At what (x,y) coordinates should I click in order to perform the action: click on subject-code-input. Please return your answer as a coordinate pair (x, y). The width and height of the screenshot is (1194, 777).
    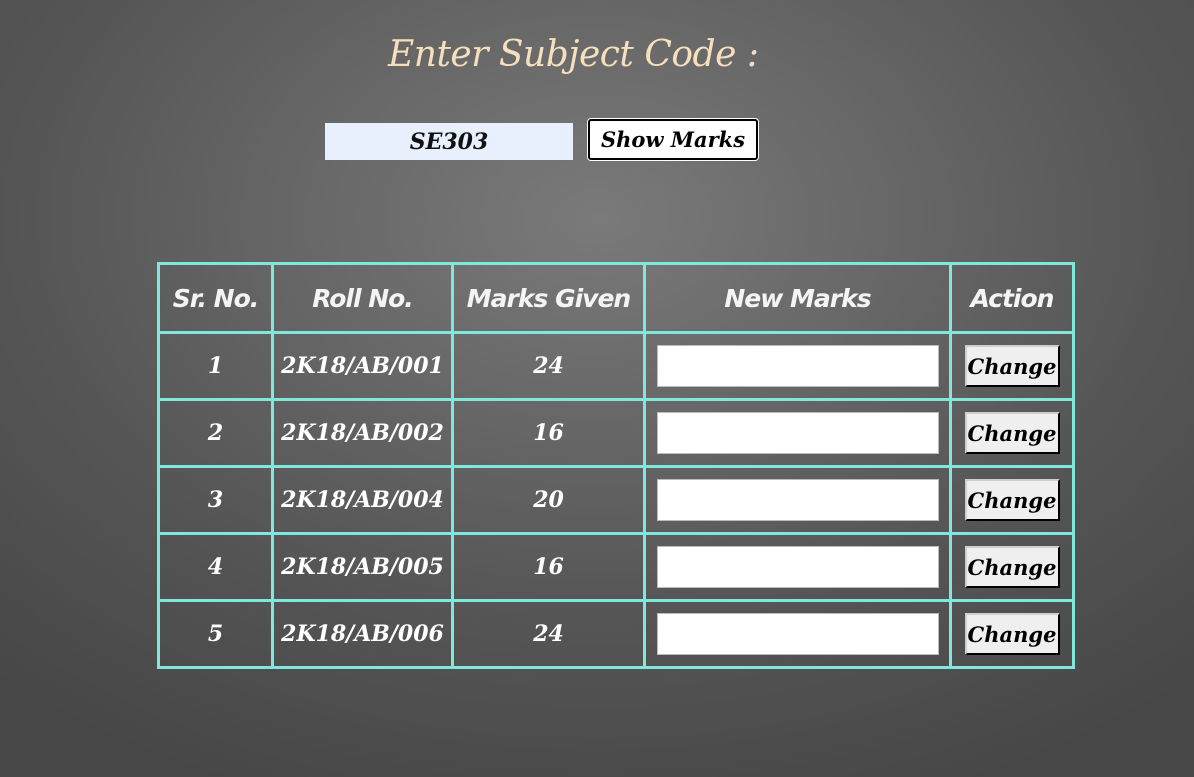
    Looking at the image, I should click on (449, 141).